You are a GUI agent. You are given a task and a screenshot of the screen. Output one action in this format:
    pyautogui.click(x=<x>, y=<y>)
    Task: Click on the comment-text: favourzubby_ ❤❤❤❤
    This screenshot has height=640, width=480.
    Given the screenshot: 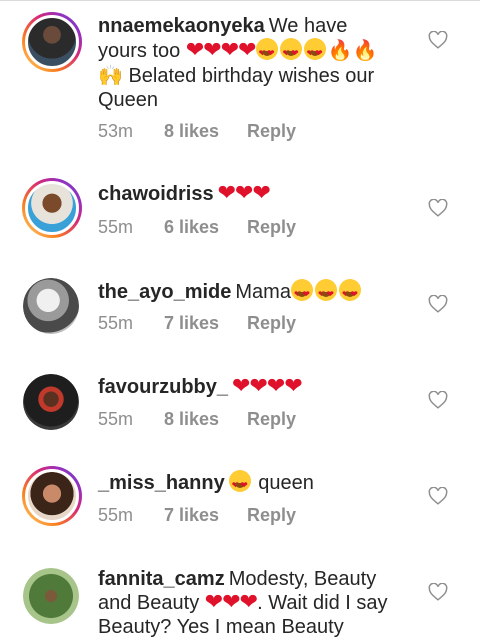 What is the action you would take?
    pyautogui.click(x=248, y=387)
    